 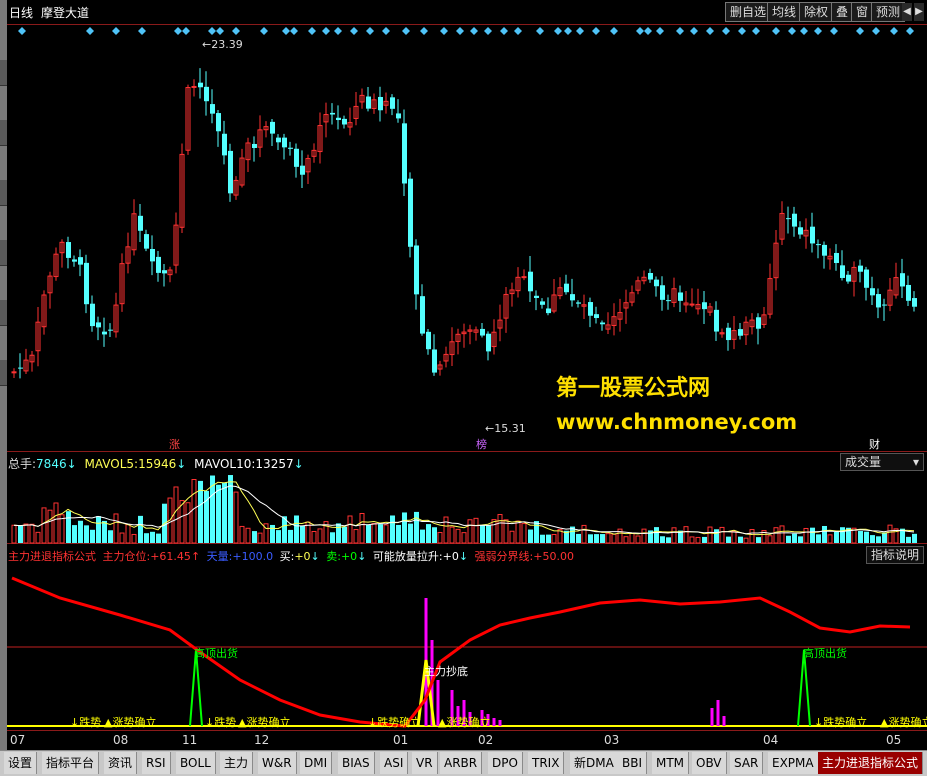 What do you see at coordinates (277, 763) in the screenshot?
I see `tab-wr: W&R` at bounding box center [277, 763].